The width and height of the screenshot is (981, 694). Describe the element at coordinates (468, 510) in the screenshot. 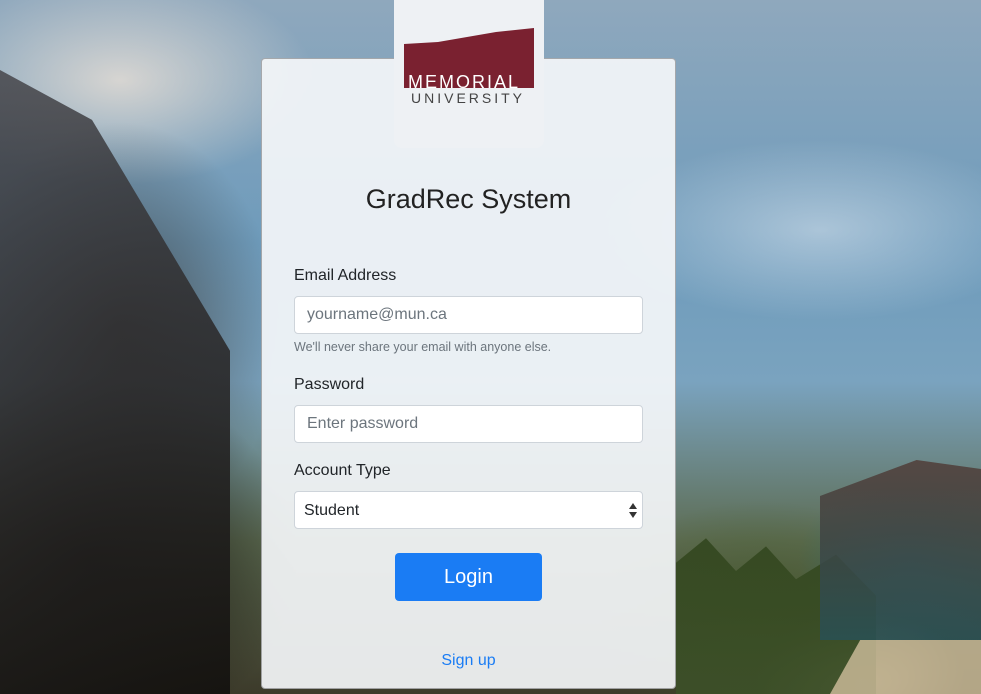

I see `account-type-select: Student` at that location.